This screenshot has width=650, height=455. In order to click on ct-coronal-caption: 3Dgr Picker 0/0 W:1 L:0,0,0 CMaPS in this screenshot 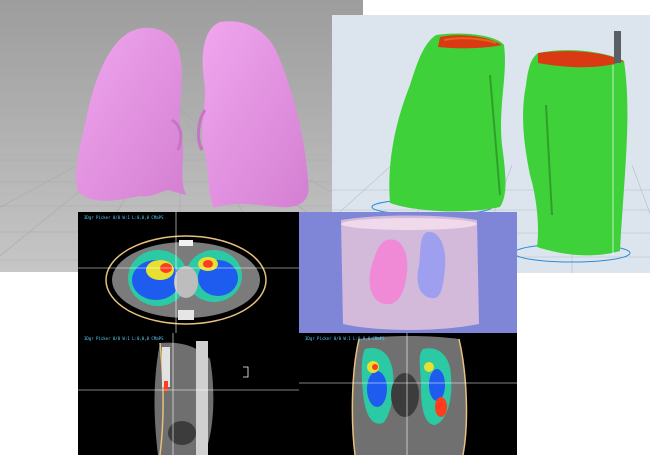, I will do `click(345, 338)`.